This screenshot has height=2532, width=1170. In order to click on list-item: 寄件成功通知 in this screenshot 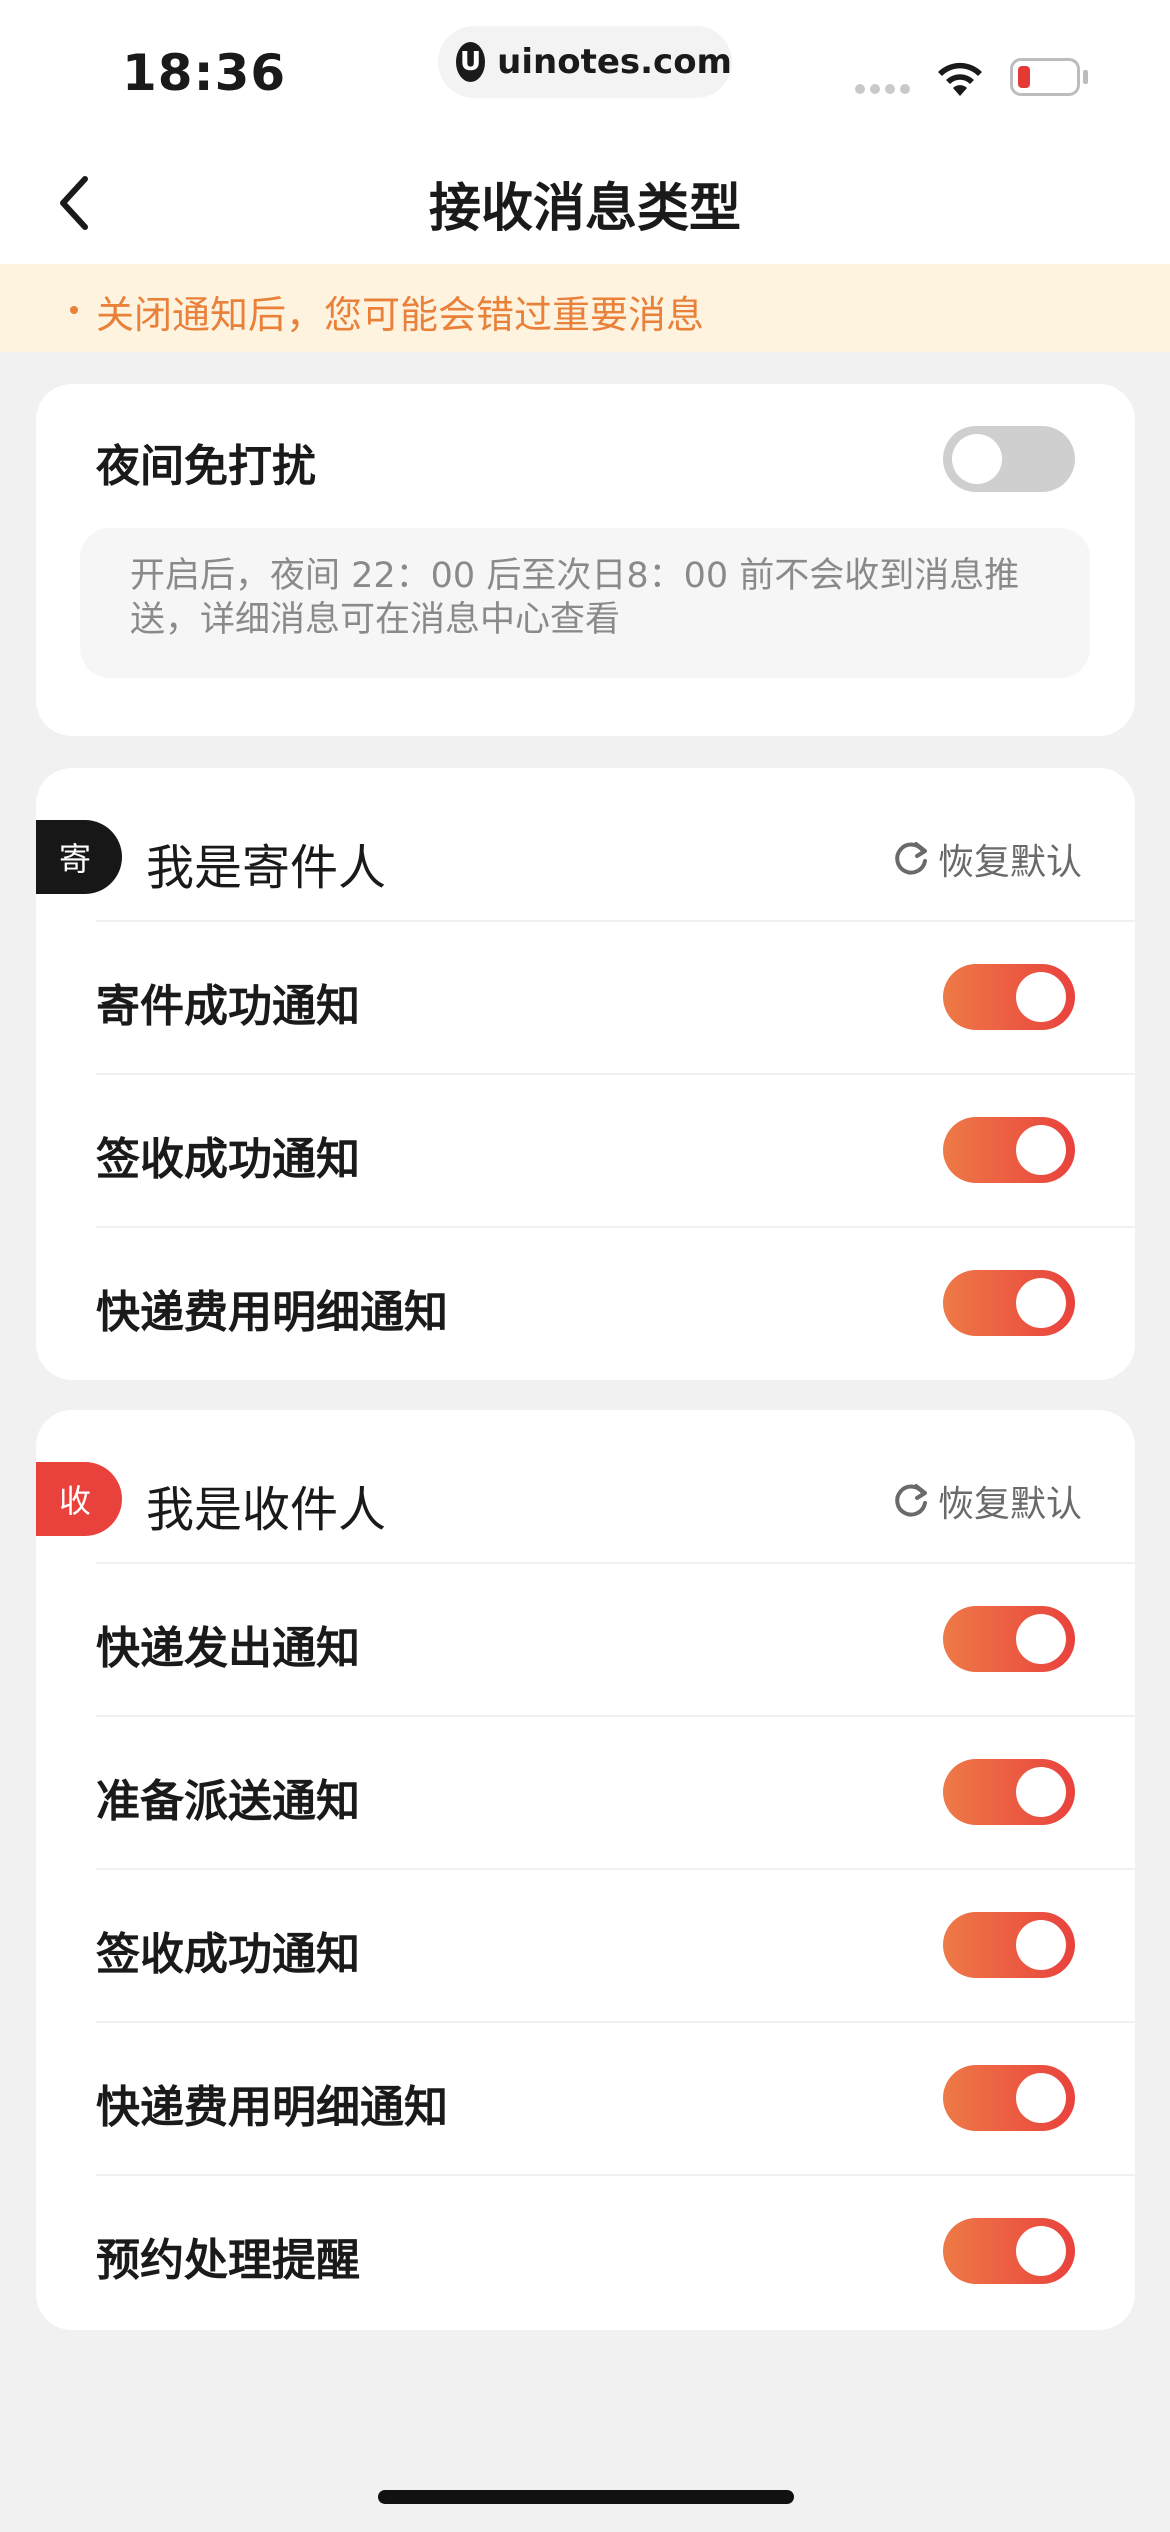, I will do `click(585, 996)`.